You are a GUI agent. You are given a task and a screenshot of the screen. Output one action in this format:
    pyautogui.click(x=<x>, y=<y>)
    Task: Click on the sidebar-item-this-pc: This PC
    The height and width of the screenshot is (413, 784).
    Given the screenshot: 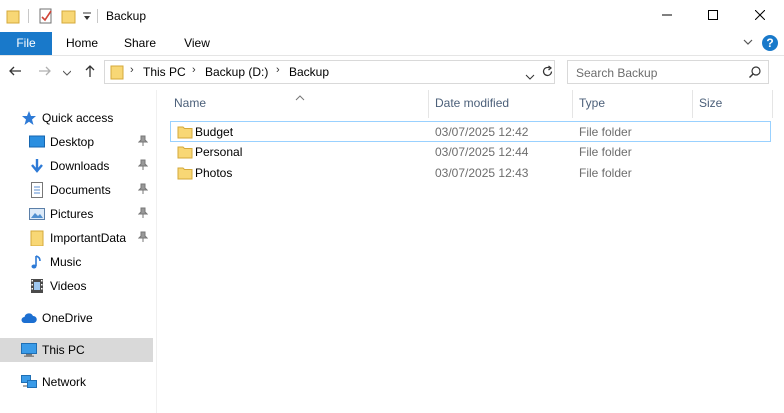 What is the action you would take?
    pyautogui.click(x=76, y=350)
    